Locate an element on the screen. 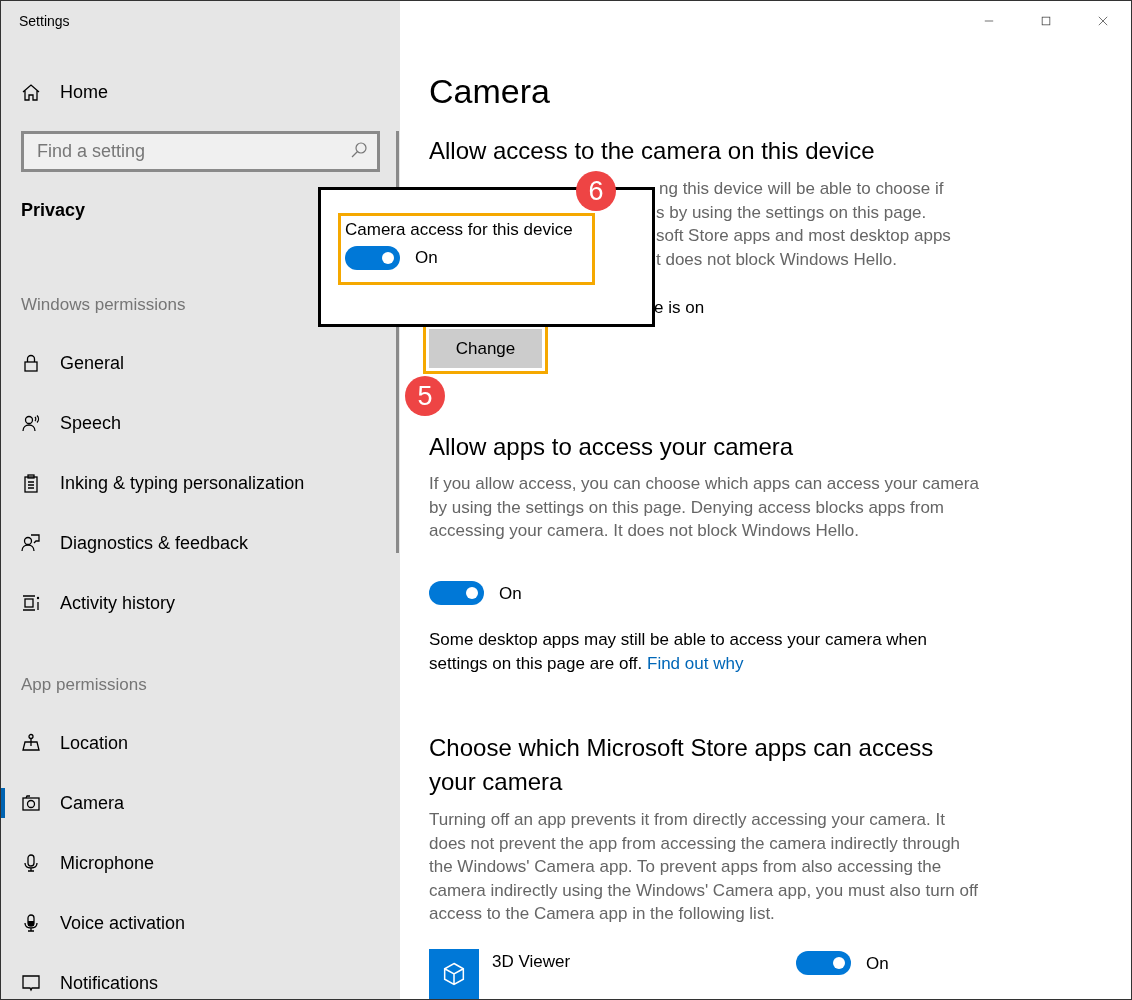  find-out-why-link: Find out why is located at coordinates (695, 663).